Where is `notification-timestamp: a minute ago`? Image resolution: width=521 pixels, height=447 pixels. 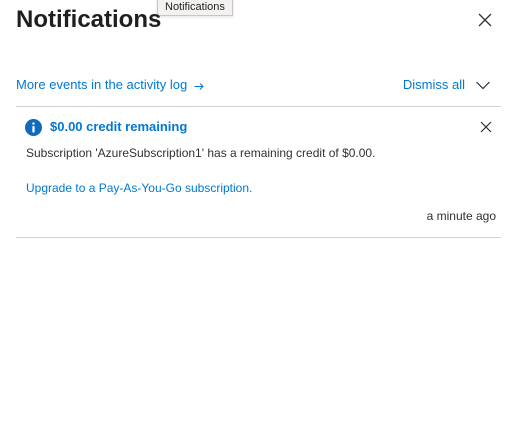 notification-timestamp: a minute ago is located at coordinates (461, 216).